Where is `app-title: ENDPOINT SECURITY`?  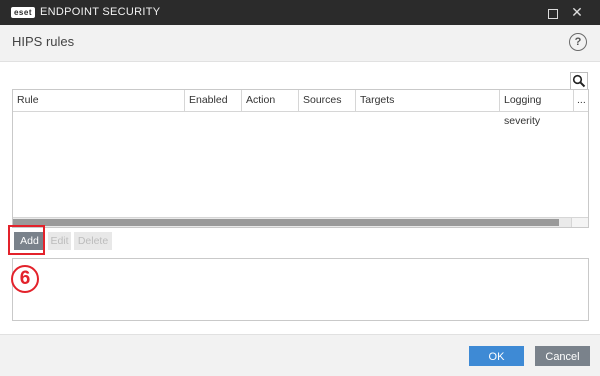
app-title: ENDPOINT SECURITY is located at coordinates (100, 12).